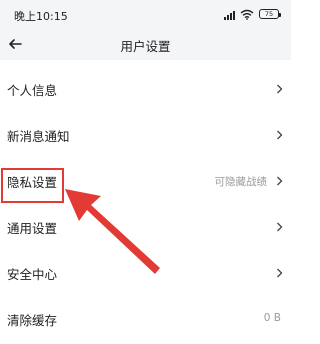  Describe the element at coordinates (247, 14) in the screenshot. I see `wifi-icon` at that location.